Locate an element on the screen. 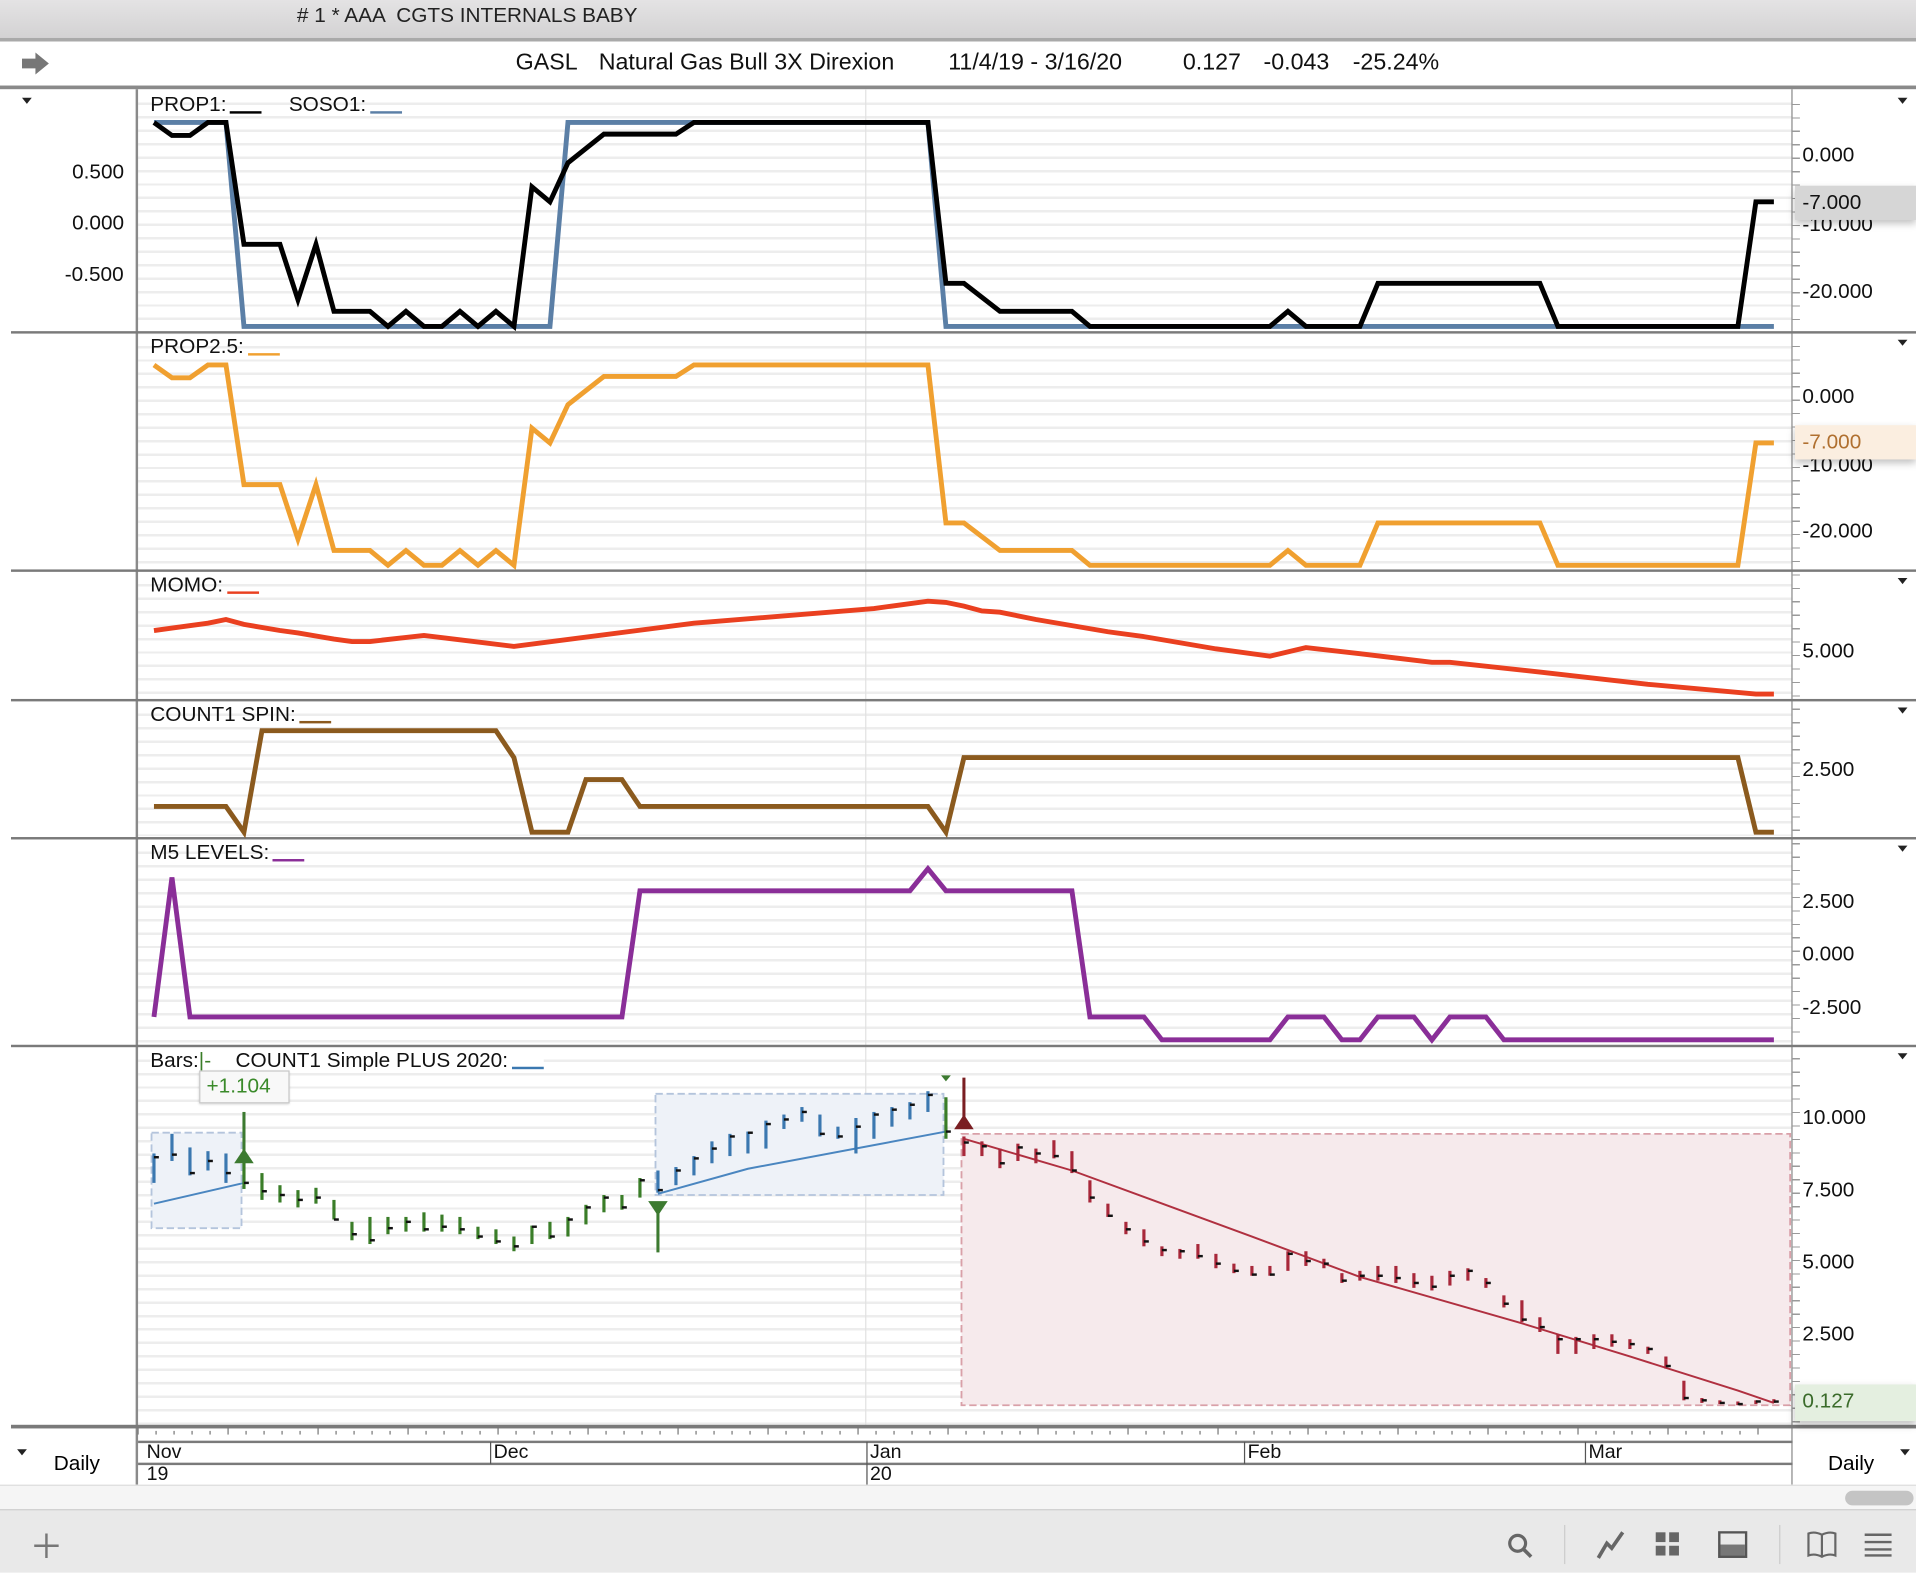  panel-label-momo: MOMO: is located at coordinates (204, 585).